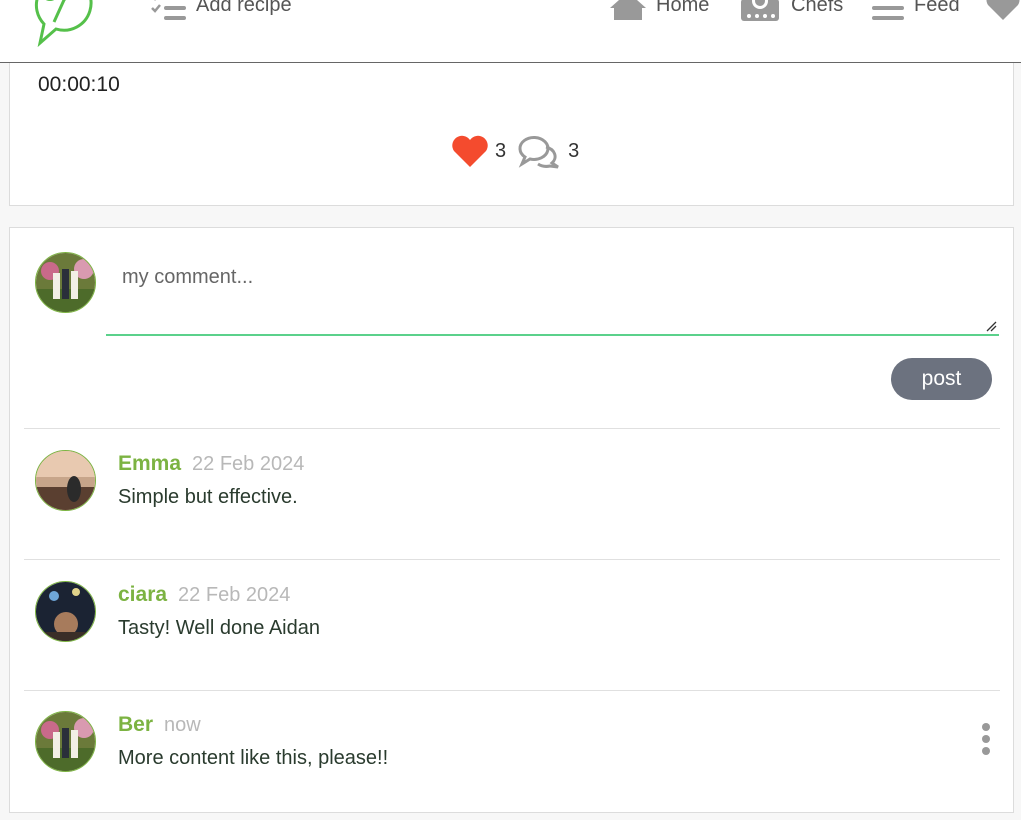  I want to click on comments-count: 3, so click(574, 150).